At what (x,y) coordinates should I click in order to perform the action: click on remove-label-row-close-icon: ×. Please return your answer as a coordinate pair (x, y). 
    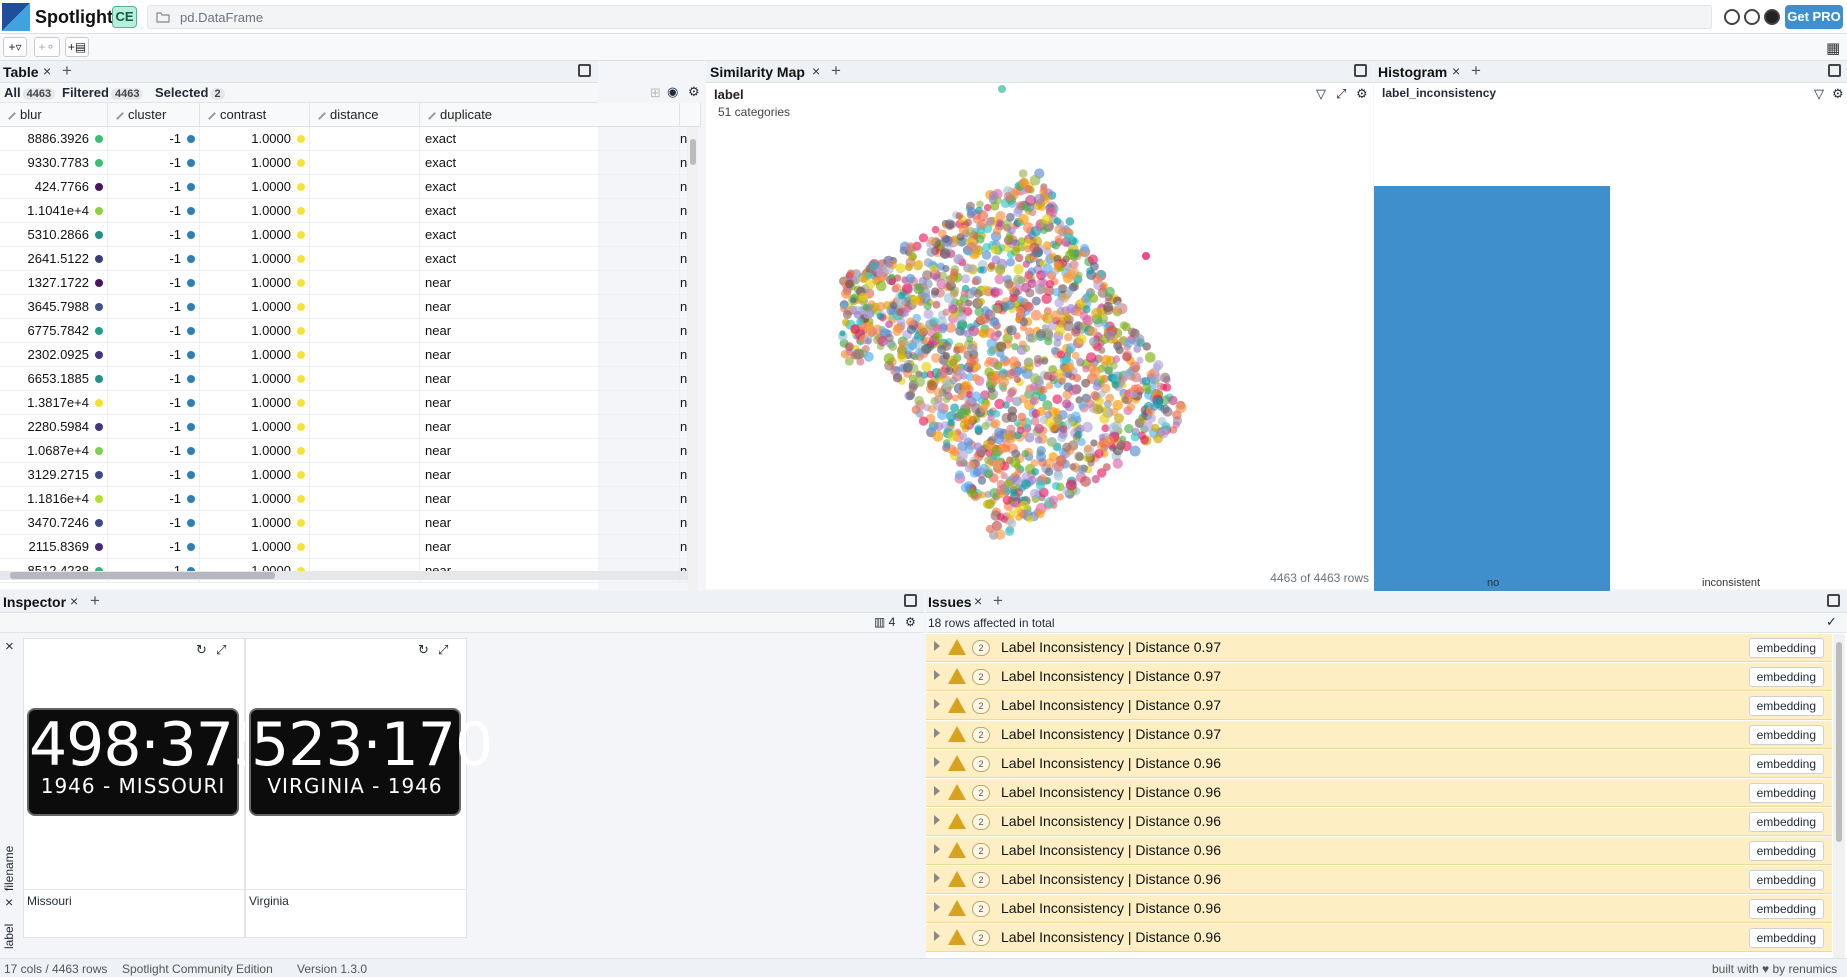
    Looking at the image, I should click on (9, 902).